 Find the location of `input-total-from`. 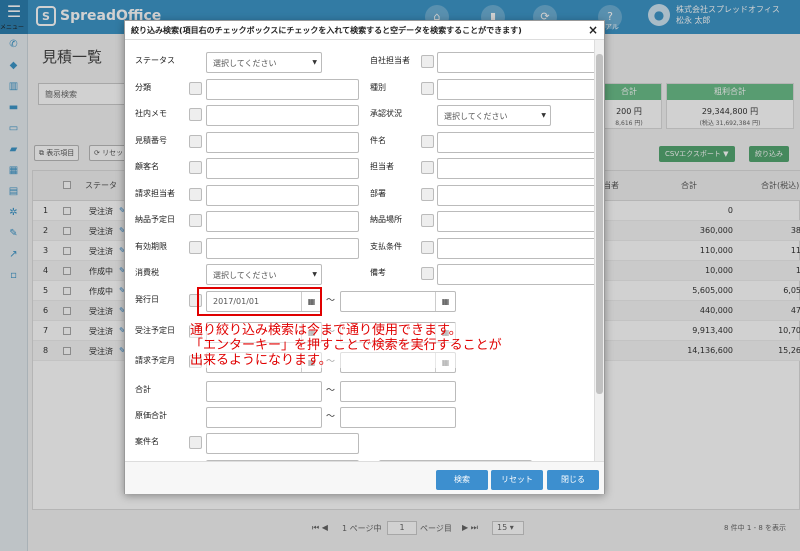

input-total-from is located at coordinates (264, 391).